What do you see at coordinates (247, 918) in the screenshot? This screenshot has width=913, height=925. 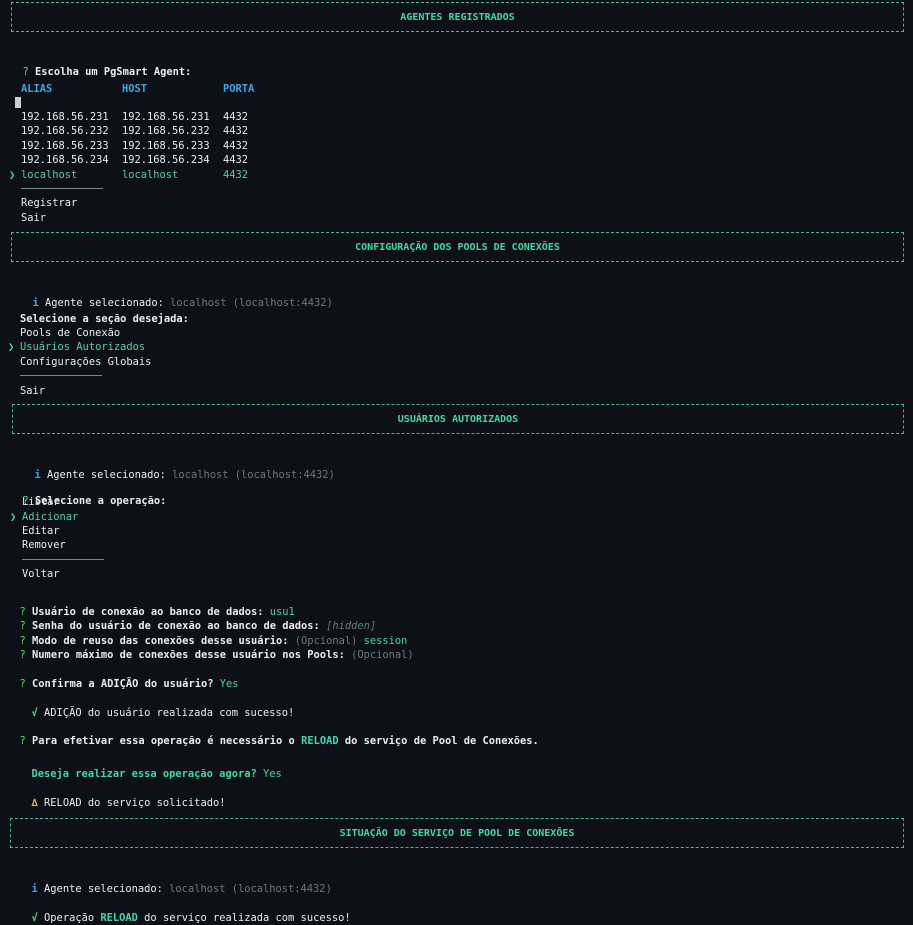 I see `op-post: do serviço realizada com sucesso!` at bounding box center [247, 918].